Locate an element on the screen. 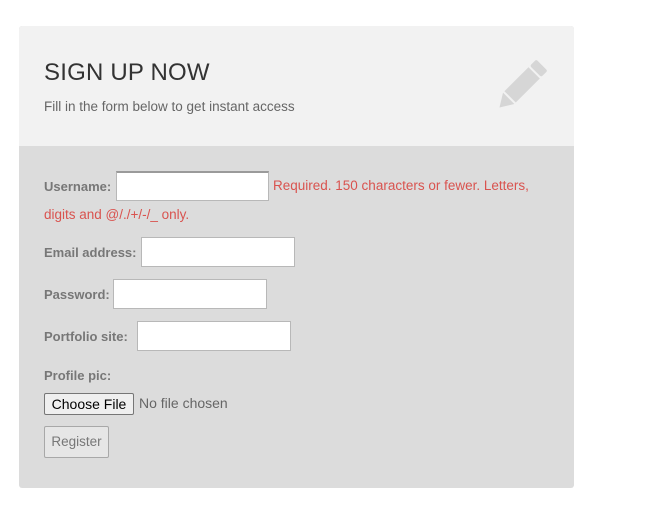  register-button: Register is located at coordinates (76, 442).